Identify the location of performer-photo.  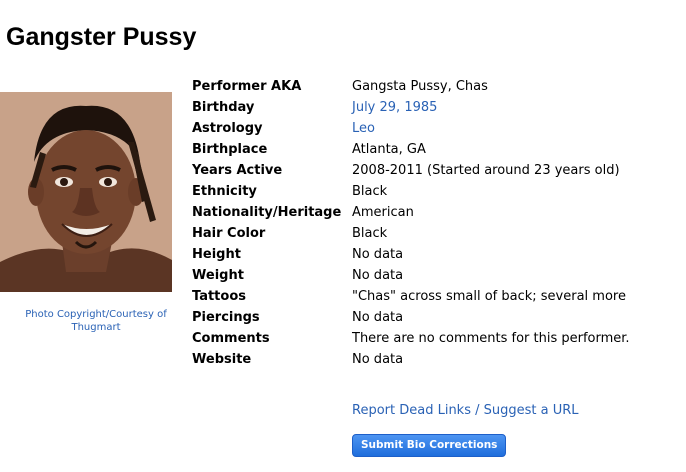
(86, 192).